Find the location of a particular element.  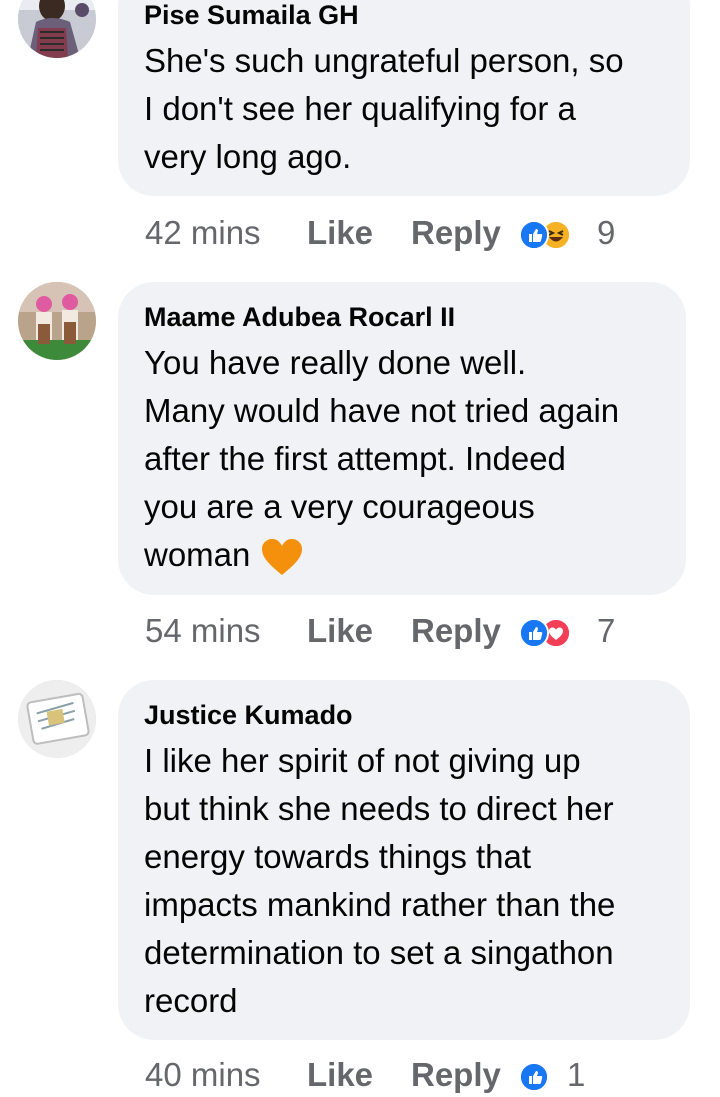

comment-time: 42 mins is located at coordinates (203, 233).